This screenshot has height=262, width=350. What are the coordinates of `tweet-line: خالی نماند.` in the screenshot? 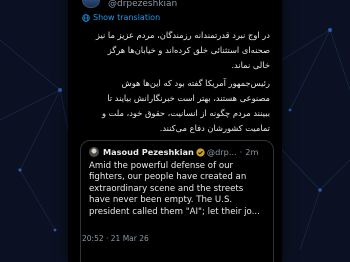 It's located at (250, 65).